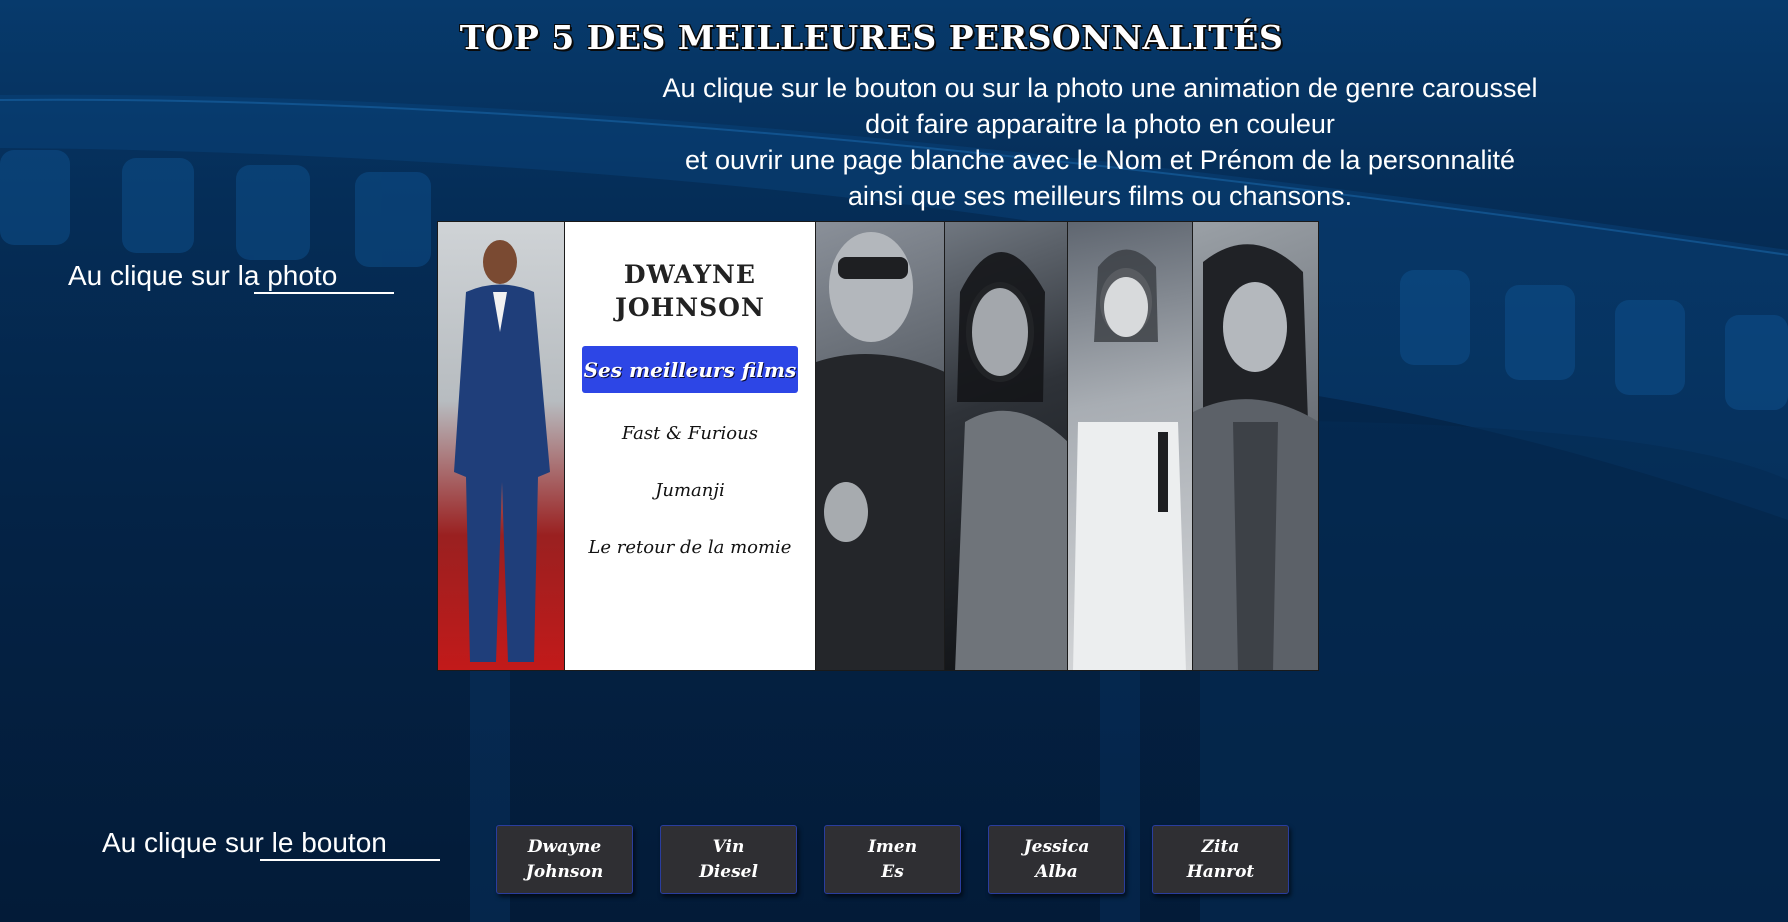  Describe the element at coordinates (1220, 846) in the screenshot. I see `button-line: Zita` at that location.